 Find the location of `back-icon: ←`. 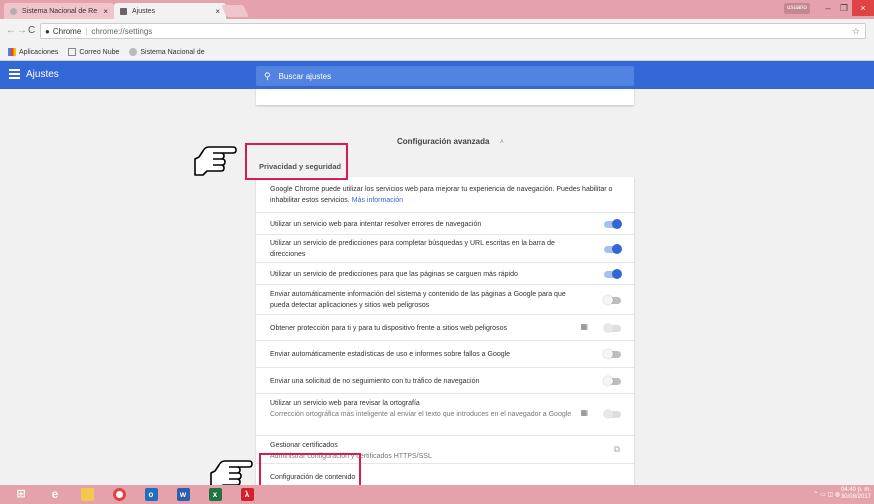

back-icon: ← is located at coordinates (11, 30).